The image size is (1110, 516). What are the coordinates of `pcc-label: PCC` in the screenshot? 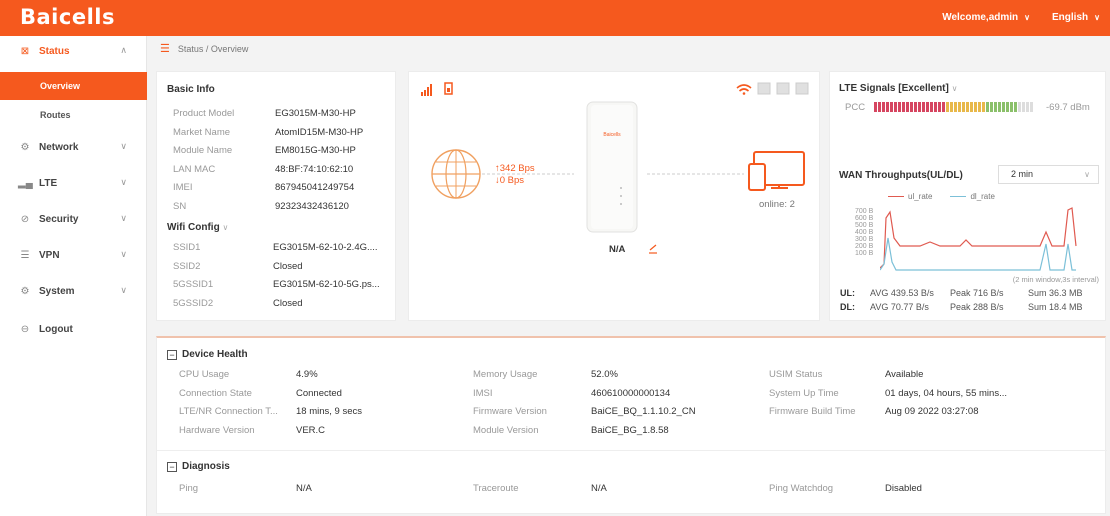 It's located at (855, 107).